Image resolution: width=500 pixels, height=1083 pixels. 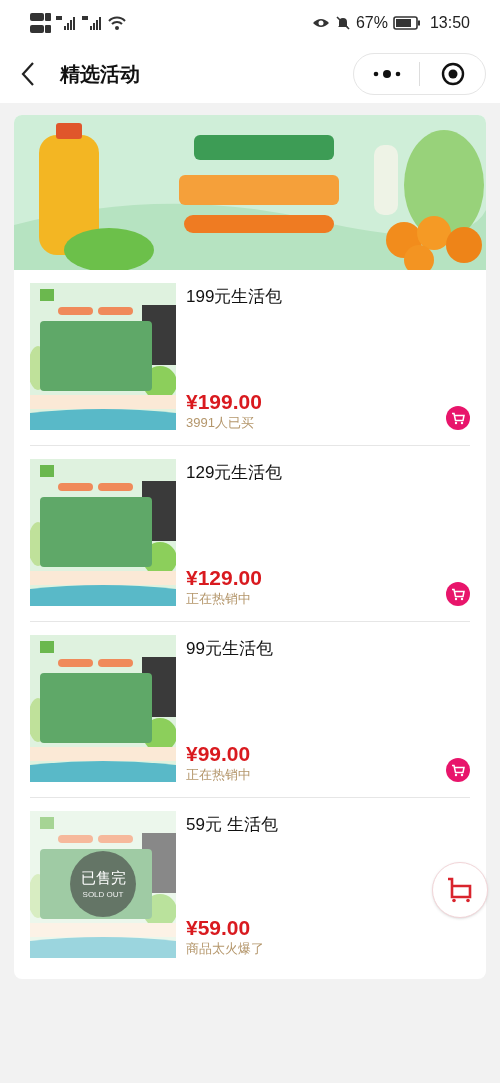 I want to click on eye-icon, so click(x=320, y=22).